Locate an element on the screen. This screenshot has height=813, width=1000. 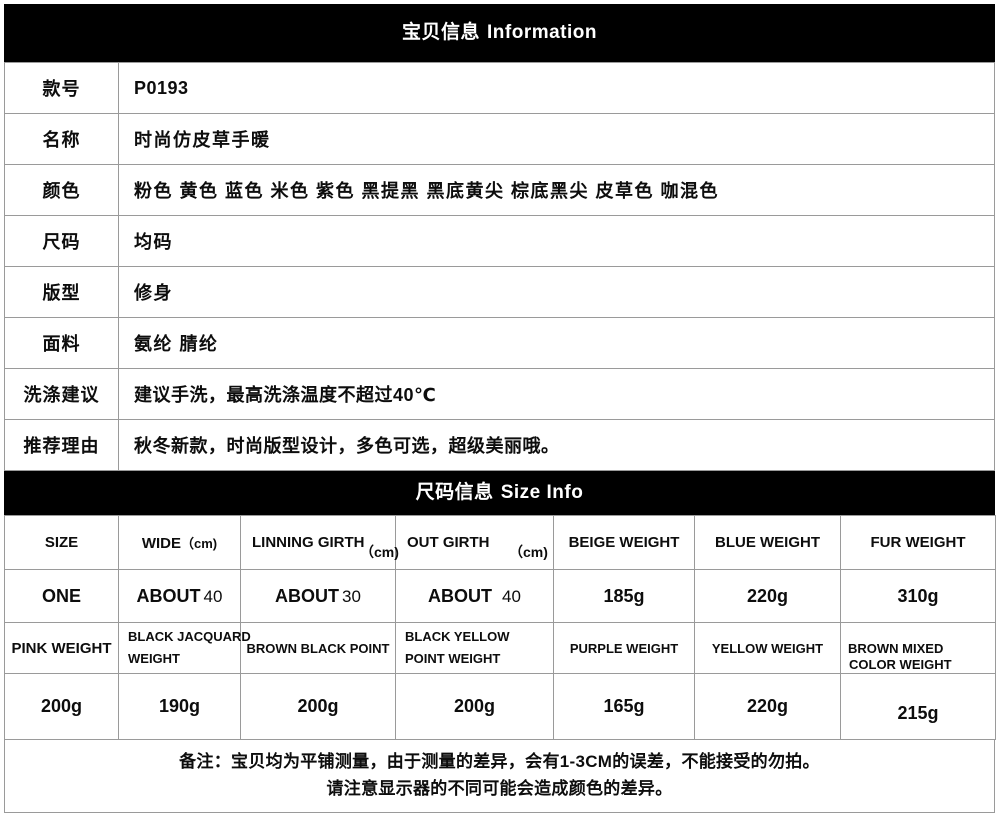
out-girth-line2: GIRTH is located at coordinates (466, 542).